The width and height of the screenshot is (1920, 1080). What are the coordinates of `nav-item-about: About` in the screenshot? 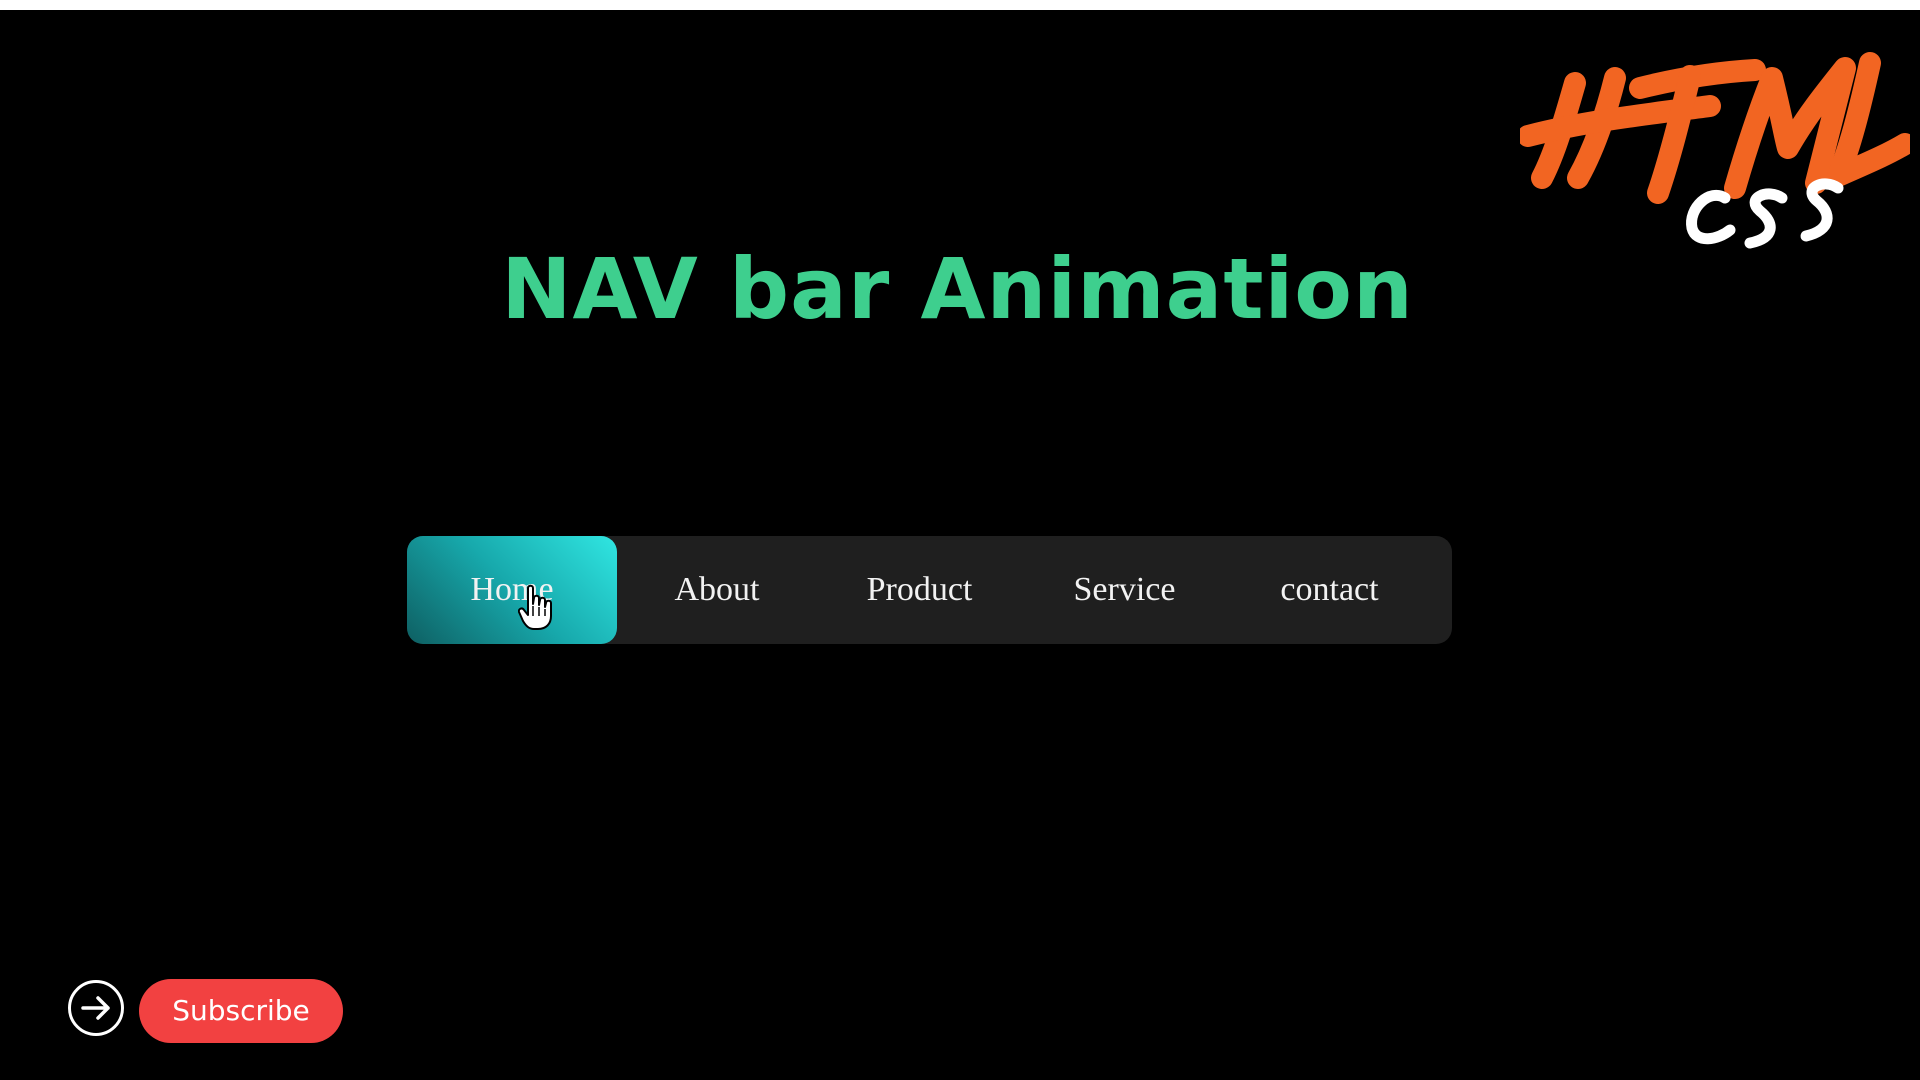 It's located at (717, 590).